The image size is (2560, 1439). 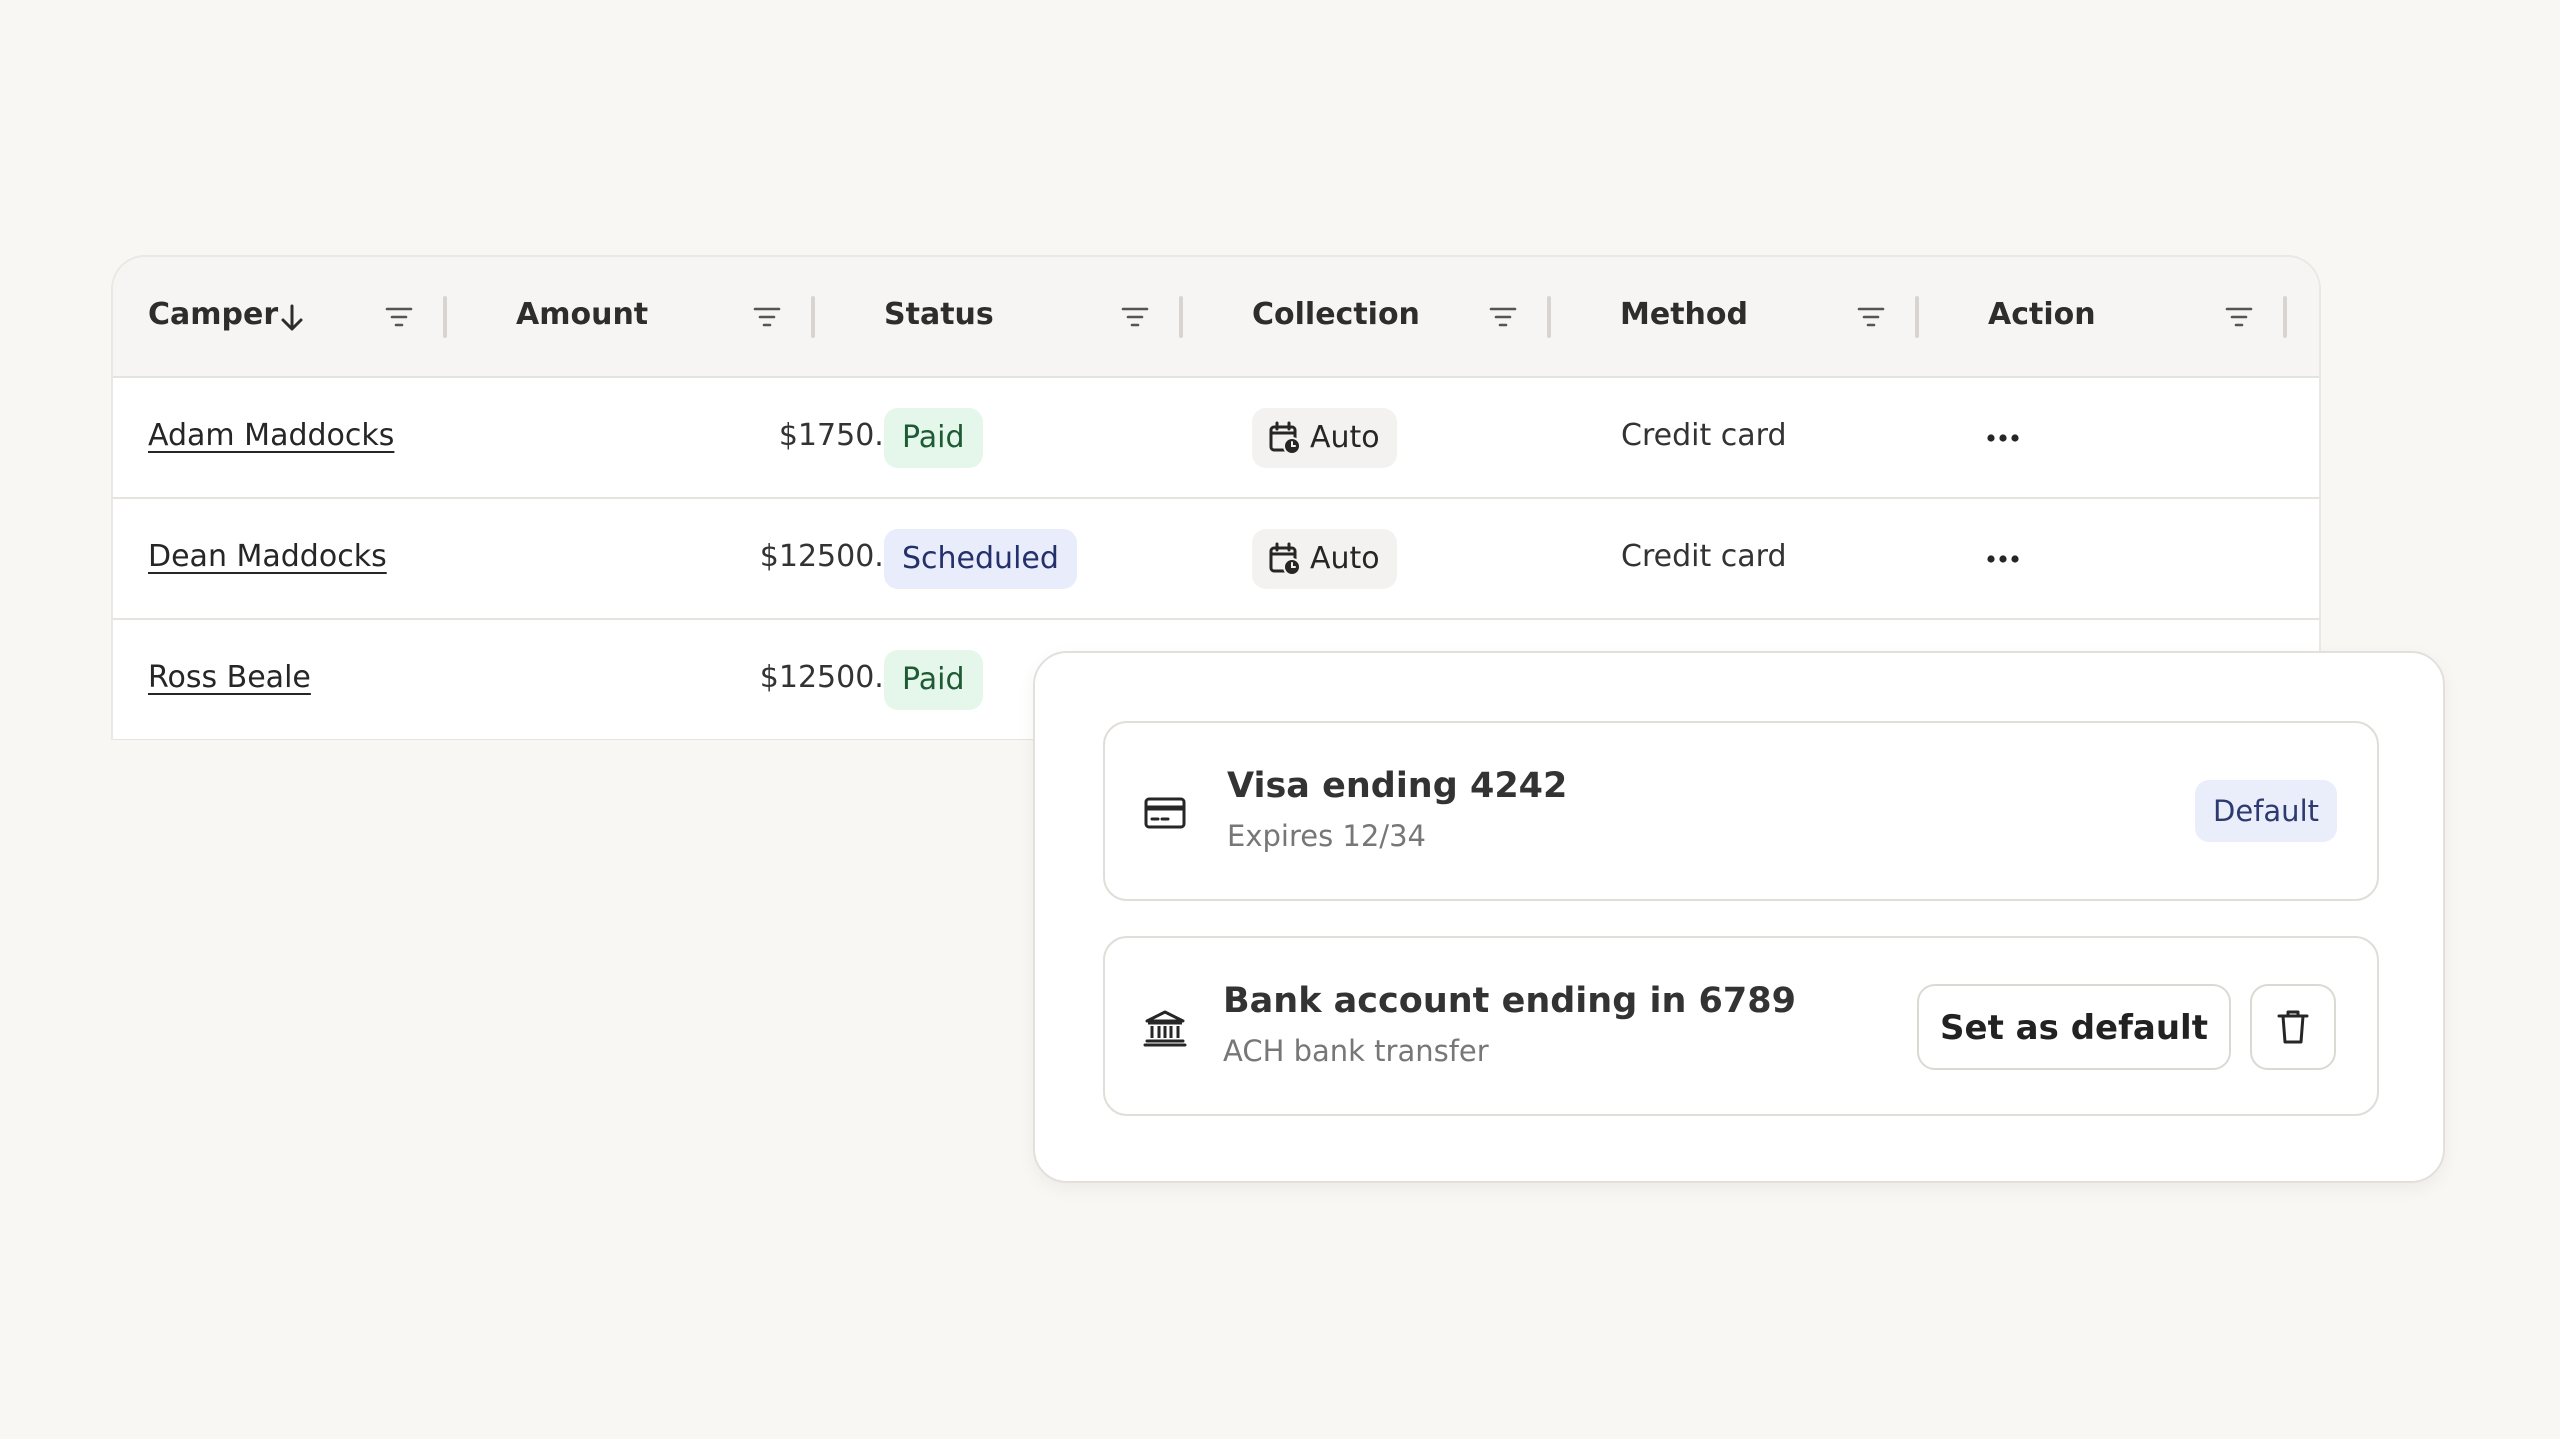 I want to click on status-badge: Scheduled, so click(x=980, y=559).